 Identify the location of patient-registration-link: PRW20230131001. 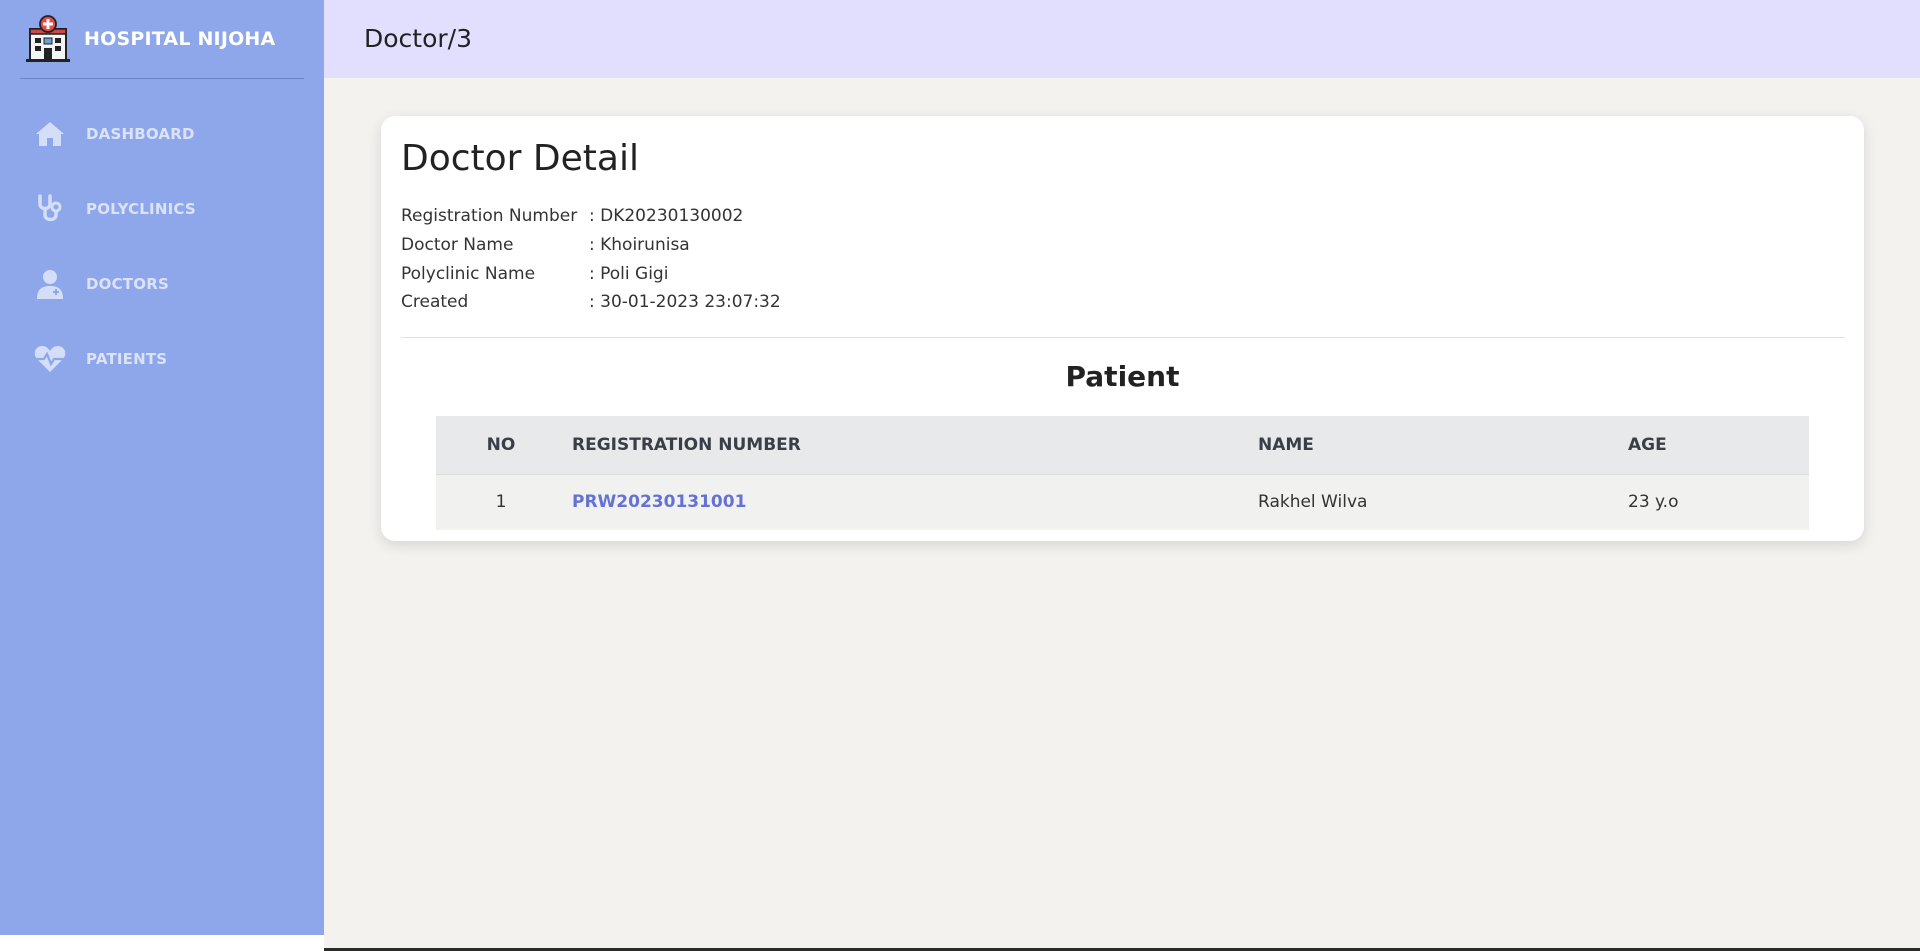
(659, 502).